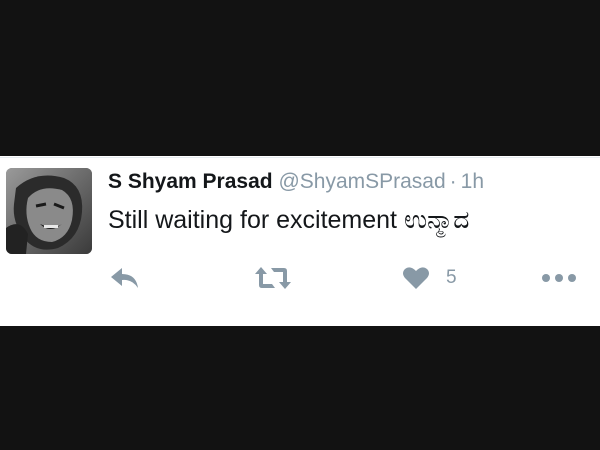 The width and height of the screenshot is (600, 450). I want to click on like-count: 5, so click(451, 277).